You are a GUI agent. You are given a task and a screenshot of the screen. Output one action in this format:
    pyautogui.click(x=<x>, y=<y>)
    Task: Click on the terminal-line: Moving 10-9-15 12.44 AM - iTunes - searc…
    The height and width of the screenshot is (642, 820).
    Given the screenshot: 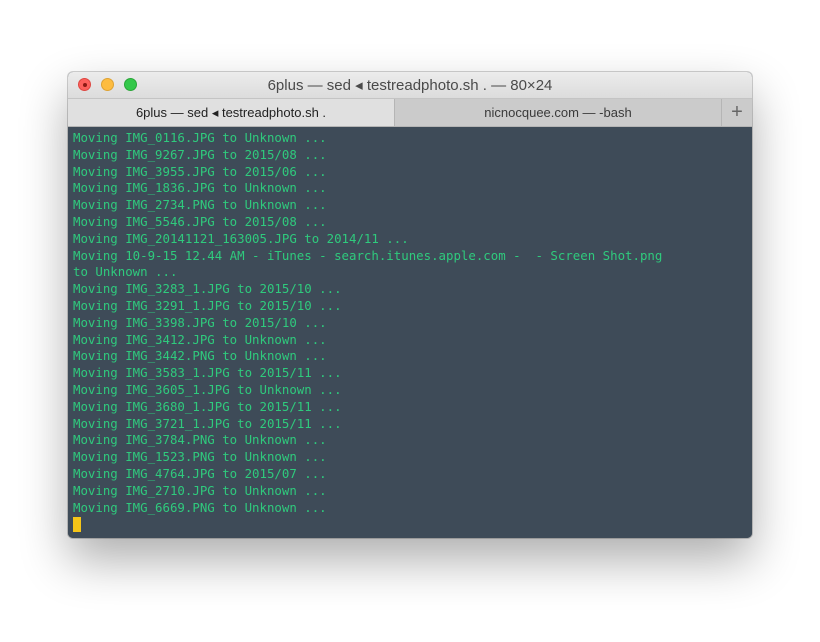 What is the action you would take?
    pyautogui.click(x=368, y=255)
    